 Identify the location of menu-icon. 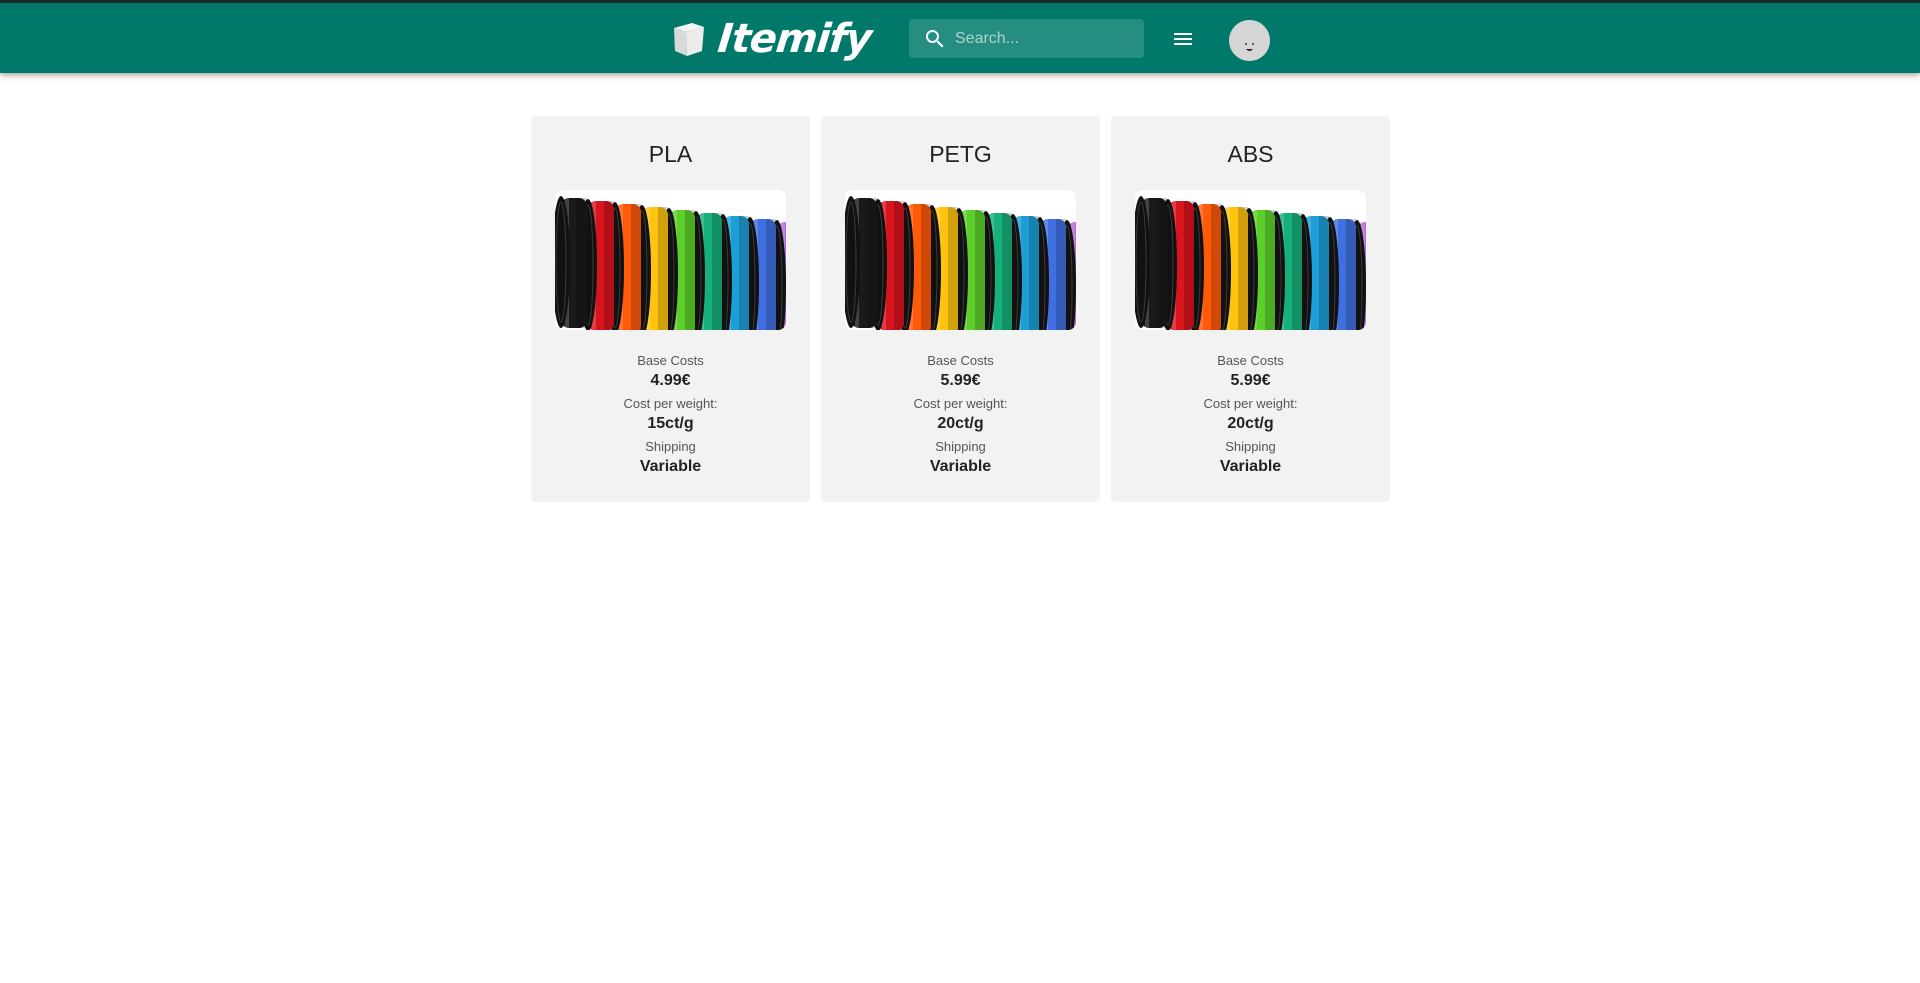
(1183, 39).